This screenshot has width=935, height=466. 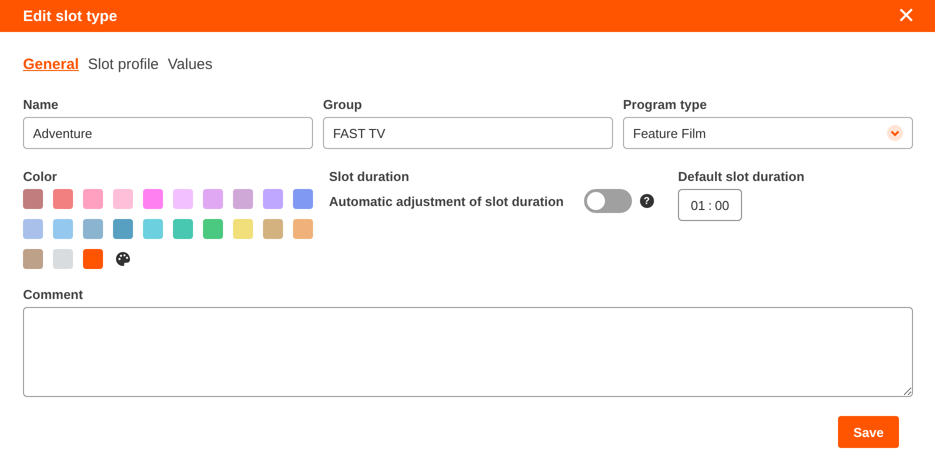 I want to click on input-field: Adventure, so click(x=168, y=133).